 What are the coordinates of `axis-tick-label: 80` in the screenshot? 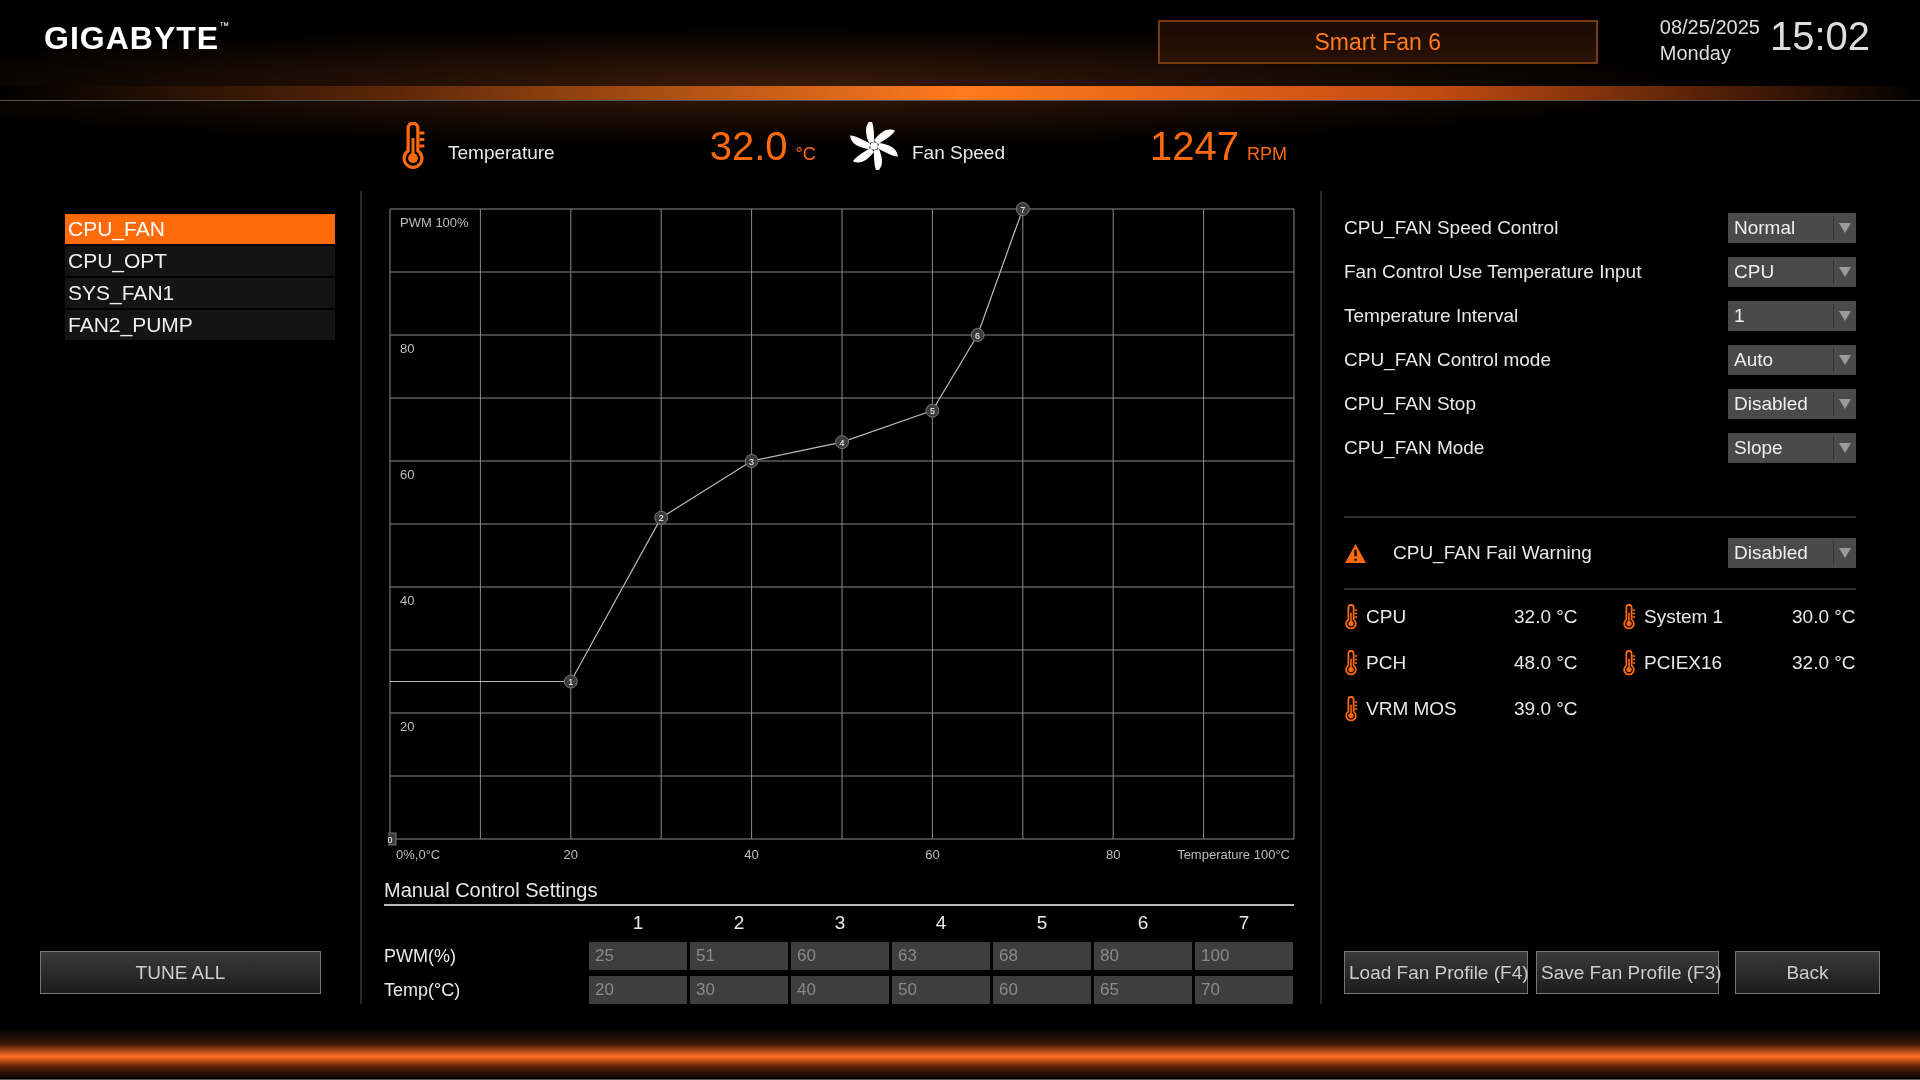 It's located at (1113, 854).